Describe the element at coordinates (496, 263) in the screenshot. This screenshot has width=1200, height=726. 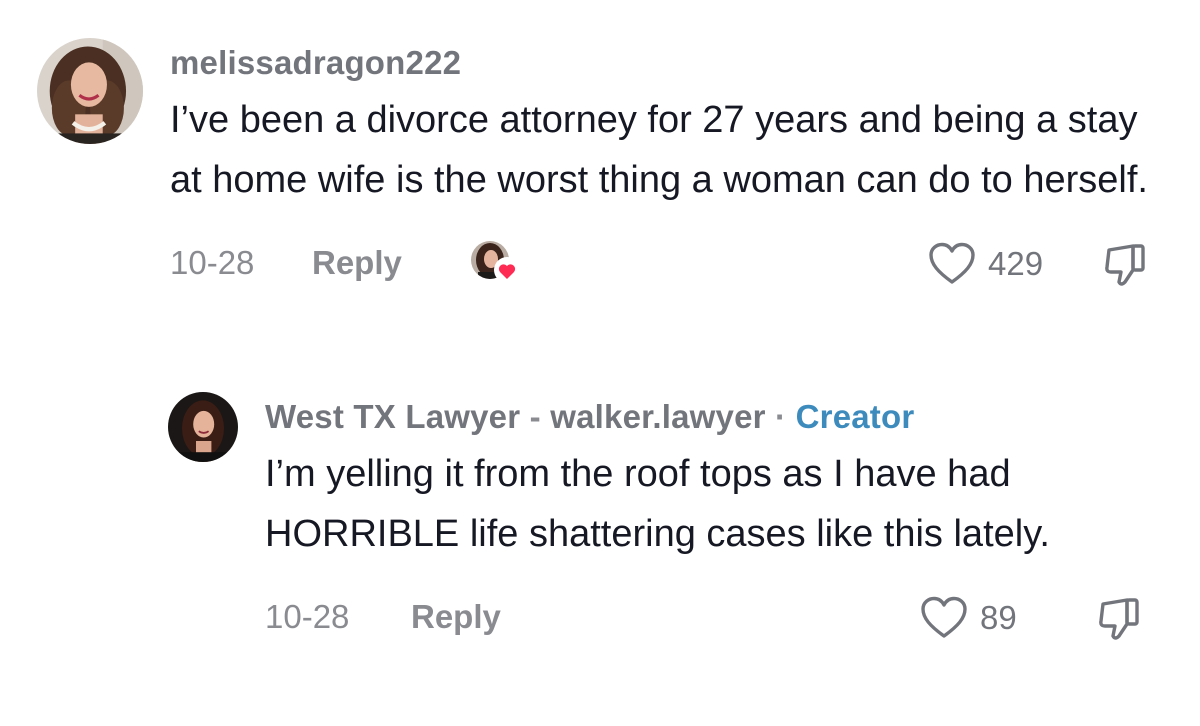
I see `creator-heart-badge-icon` at that location.